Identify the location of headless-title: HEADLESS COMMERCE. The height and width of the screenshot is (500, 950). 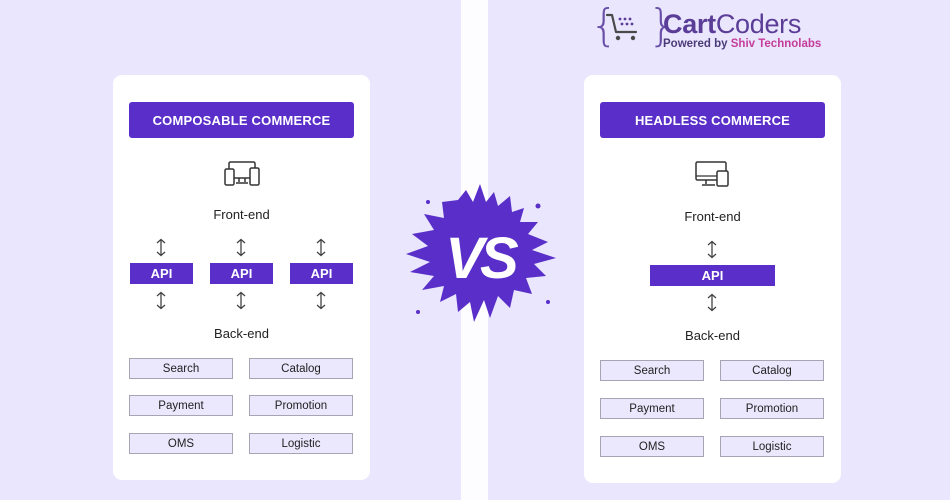
(712, 120).